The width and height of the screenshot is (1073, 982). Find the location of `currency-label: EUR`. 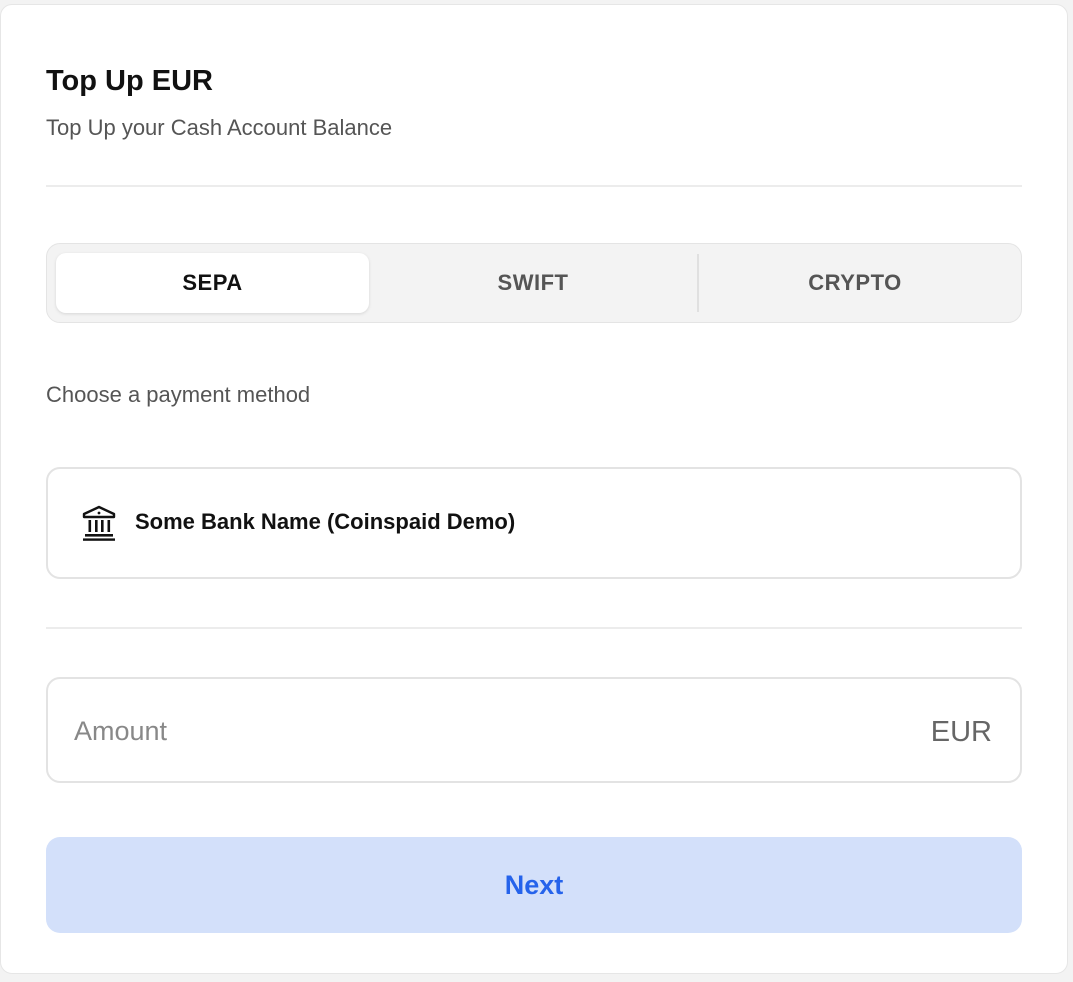

currency-label: EUR is located at coordinates (961, 732).